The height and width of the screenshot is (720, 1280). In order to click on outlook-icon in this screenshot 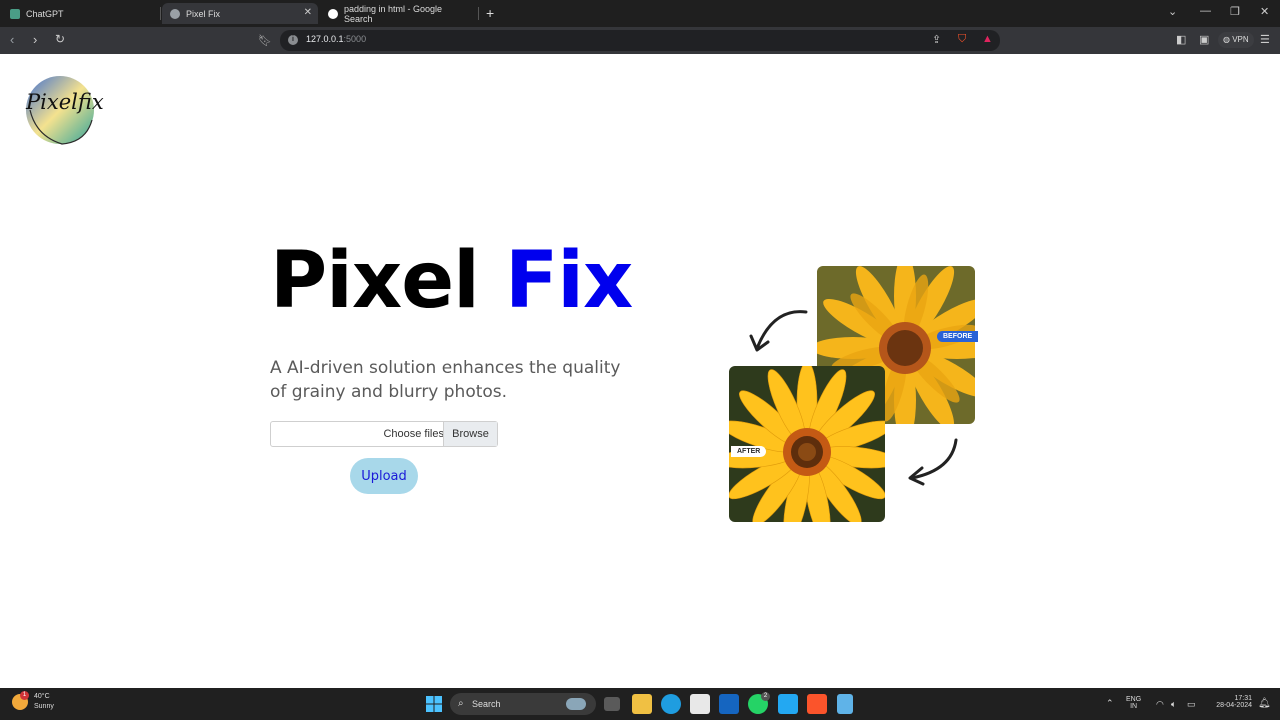, I will do `click(729, 704)`.